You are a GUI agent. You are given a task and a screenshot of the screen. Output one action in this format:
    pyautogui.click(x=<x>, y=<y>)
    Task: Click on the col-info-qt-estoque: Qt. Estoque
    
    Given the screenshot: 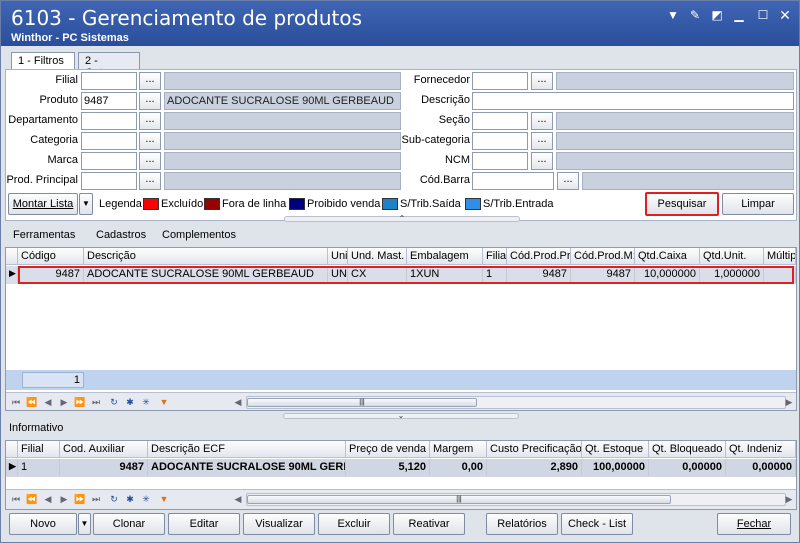 What is the action you would take?
    pyautogui.click(x=615, y=449)
    